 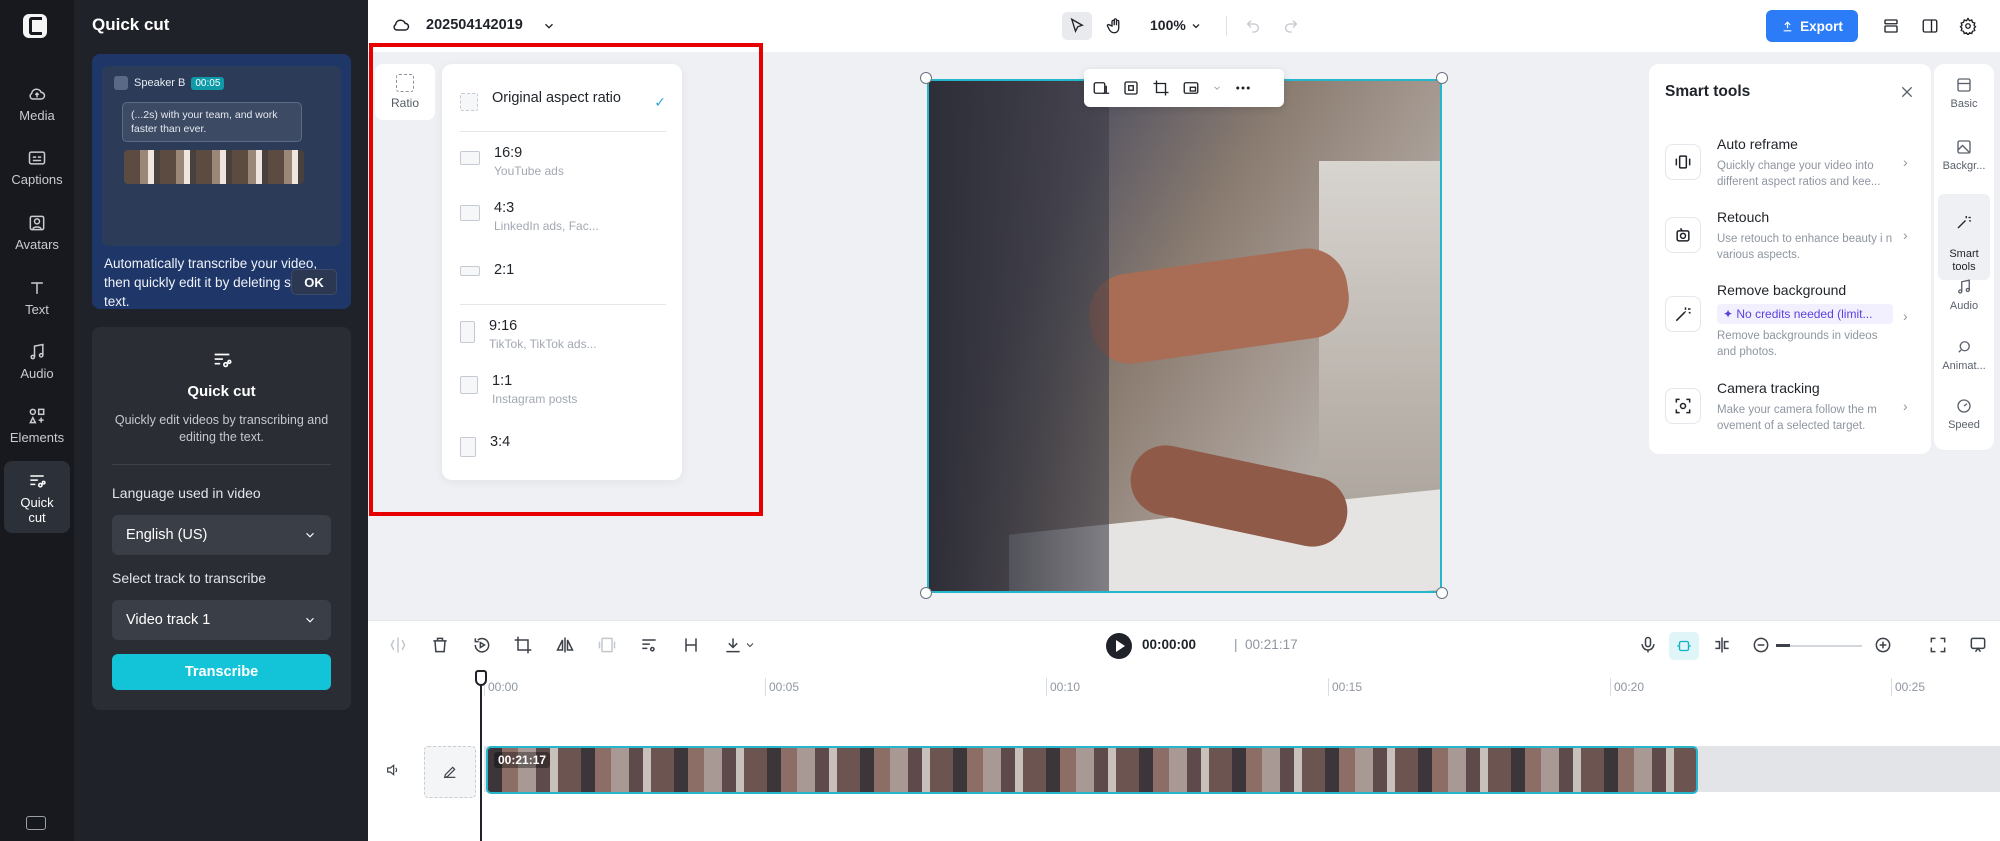 What do you see at coordinates (1019, 336) in the screenshot?
I see `video-frame-detail` at bounding box center [1019, 336].